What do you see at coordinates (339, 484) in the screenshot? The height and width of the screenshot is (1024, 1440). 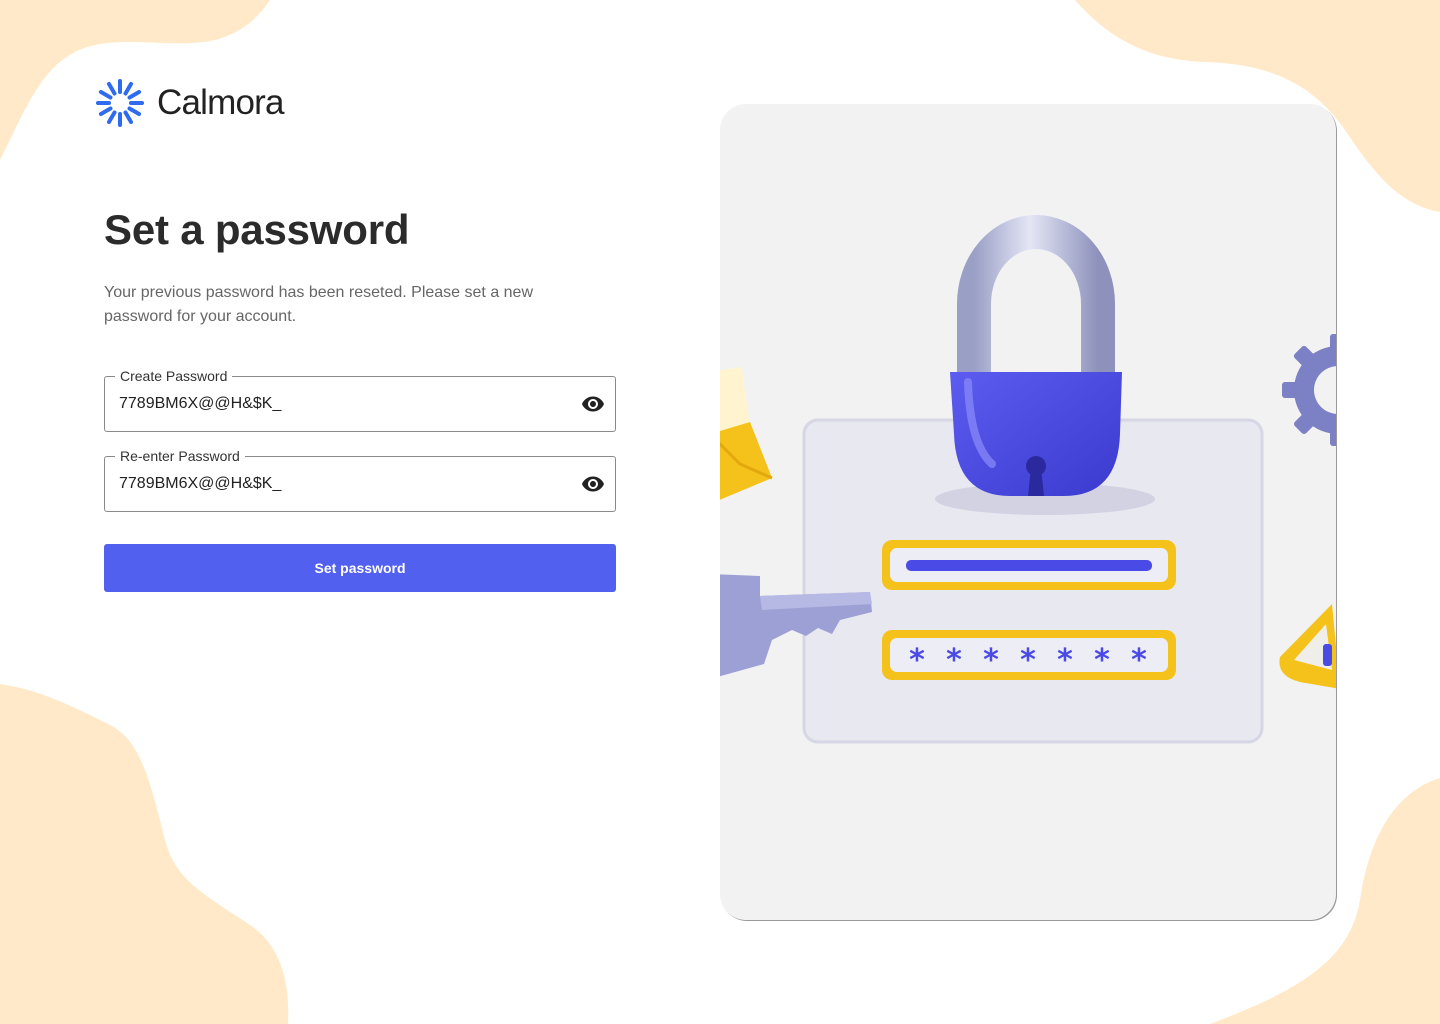 I see `reenter-password-input` at bounding box center [339, 484].